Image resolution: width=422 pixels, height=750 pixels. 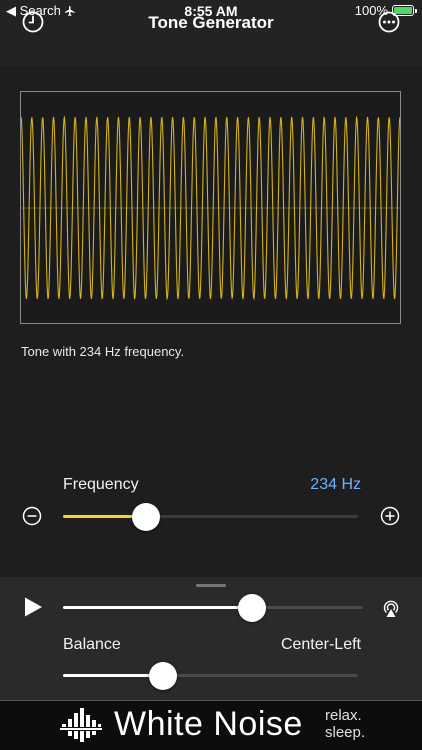 What do you see at coordinates (320, 644) in the screenshot?
I see `balance-value: Center-Left` at bounding box center [320, 644].